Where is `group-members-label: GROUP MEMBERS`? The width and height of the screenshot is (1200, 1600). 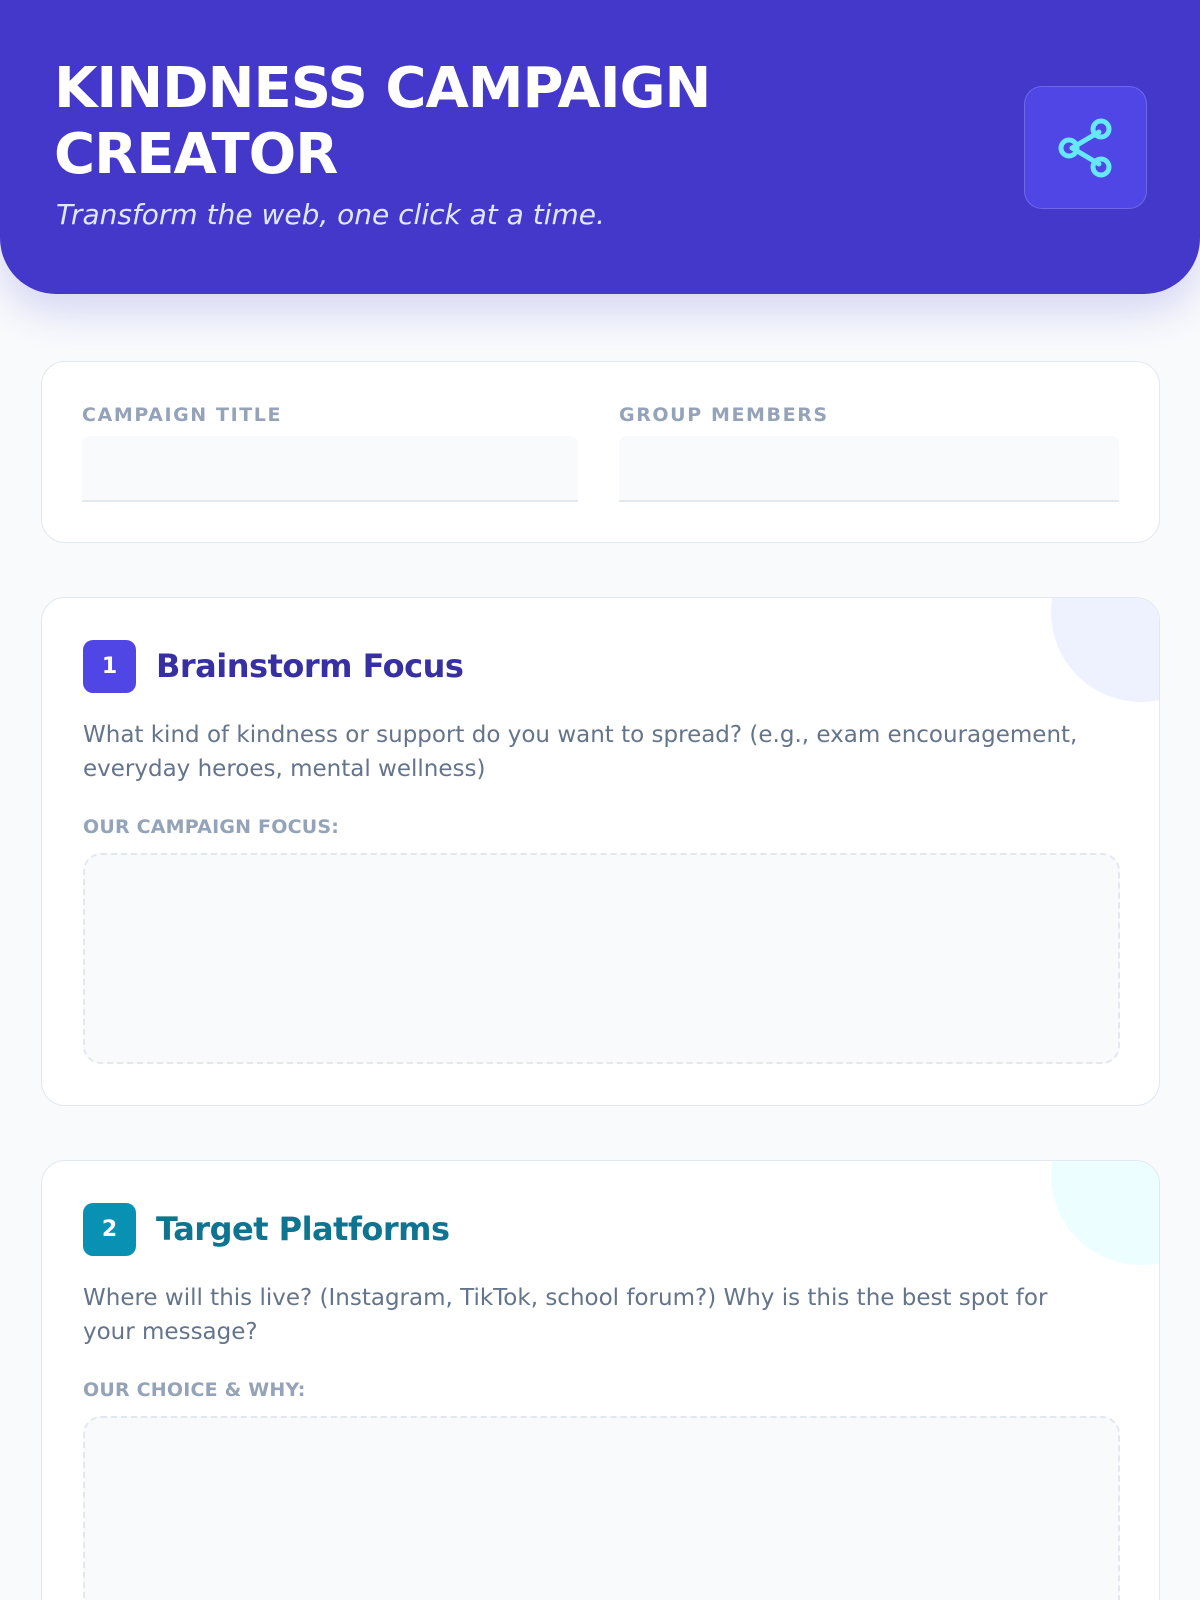 group-members-label: GROUP MEMBERS is located at coordinates (724, 415).